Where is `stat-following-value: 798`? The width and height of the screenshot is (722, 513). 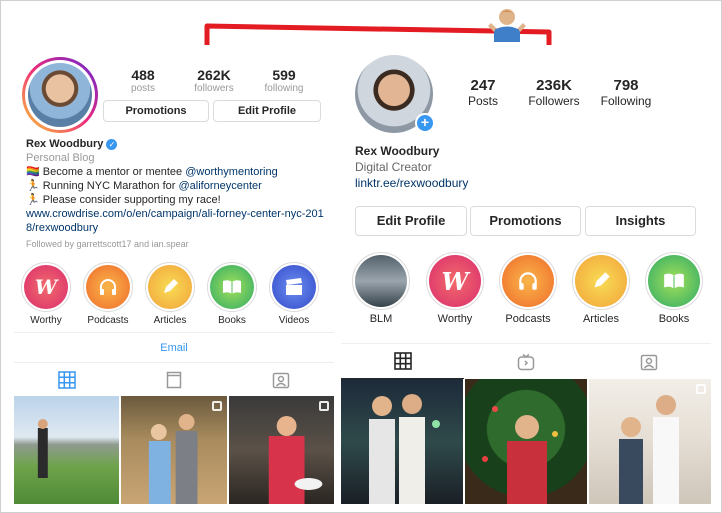
stat-following-value: 798 is located at coordinates (626, 85).